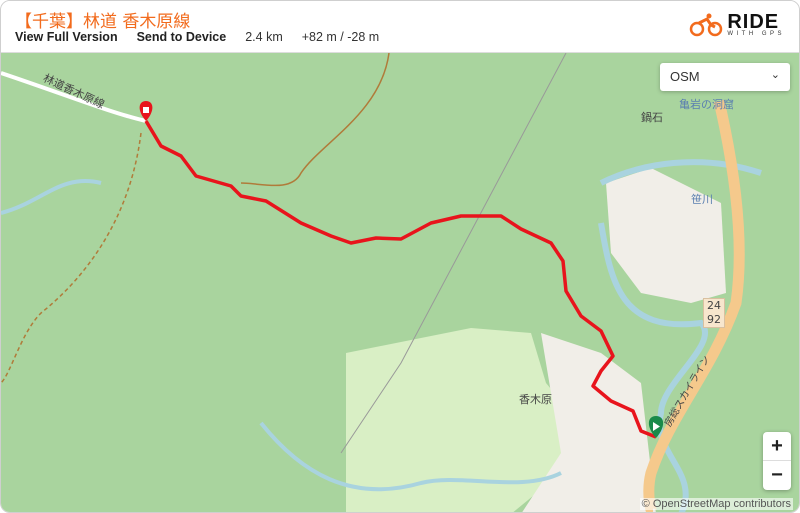 The image size is (800, 513). What do you see at coordinates (535, 399) in the screenshot?
I see `village-label: 香木原` at bounding box center [535, 399].